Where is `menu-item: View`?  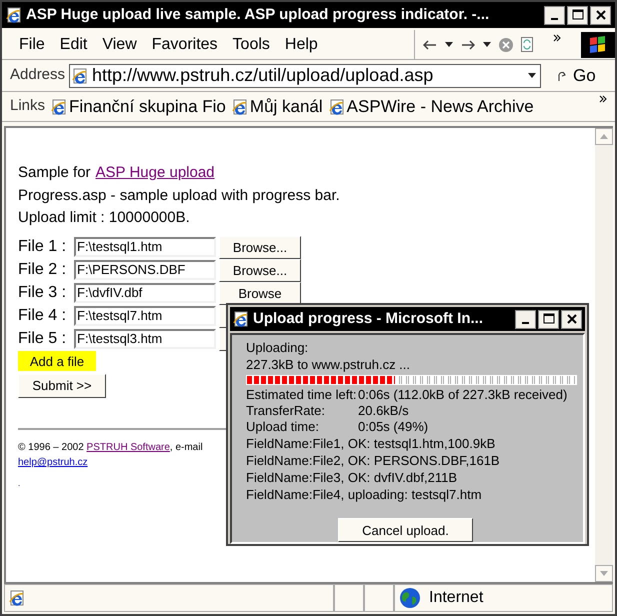 menu-item: View is located at coordinates (119, 44).